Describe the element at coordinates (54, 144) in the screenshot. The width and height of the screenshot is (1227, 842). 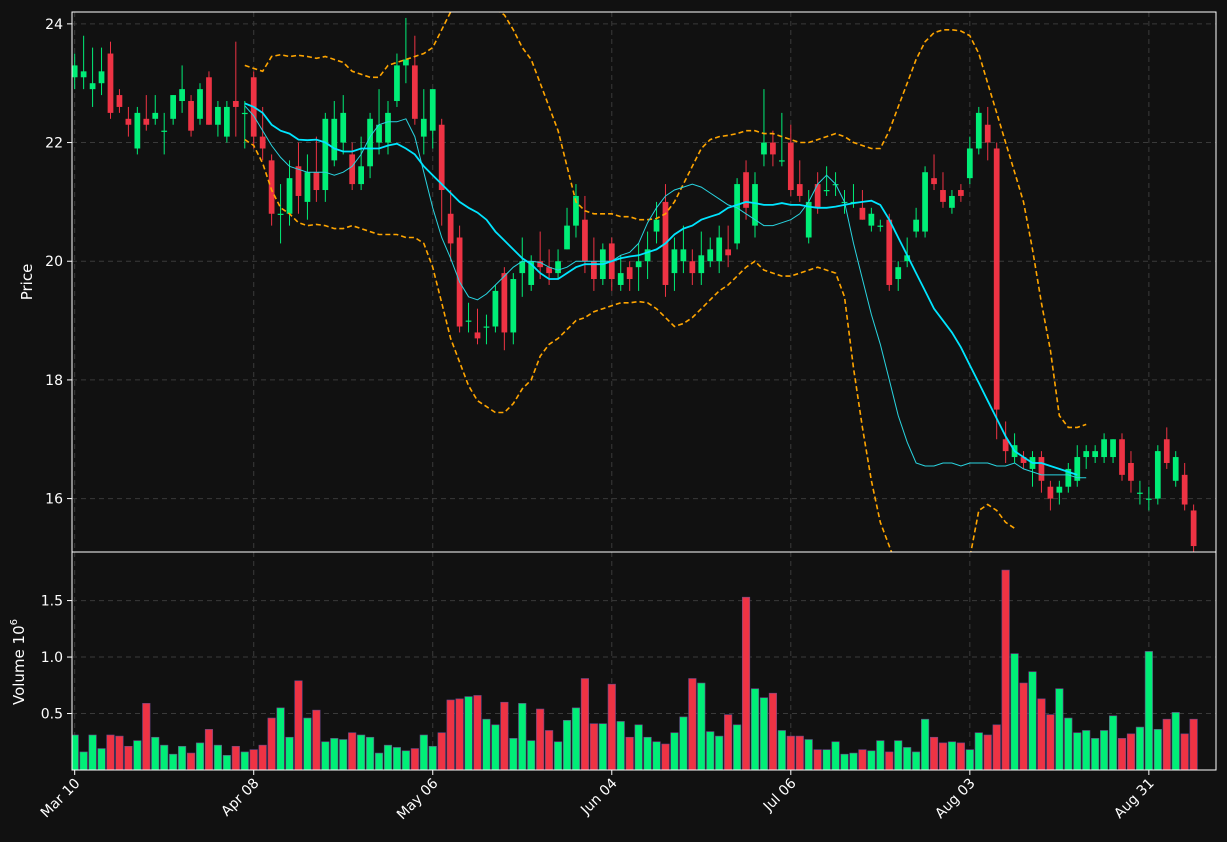
I see `price-tick-label: 22` at that location.